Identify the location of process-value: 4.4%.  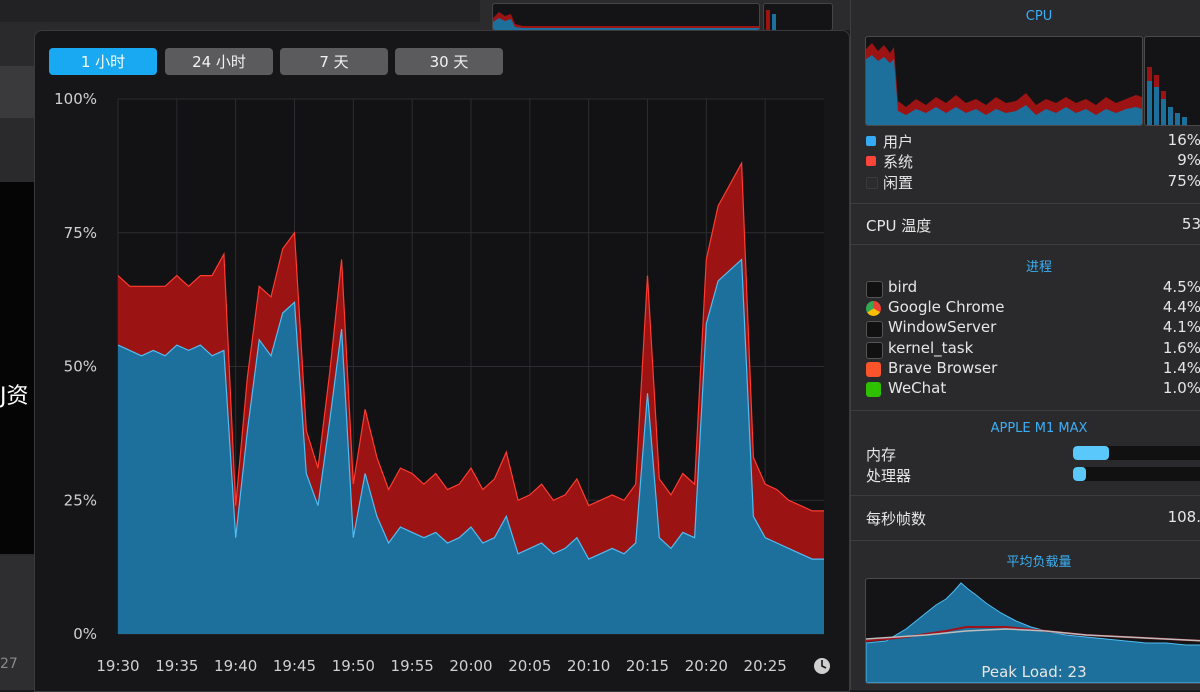
(1181, 307).